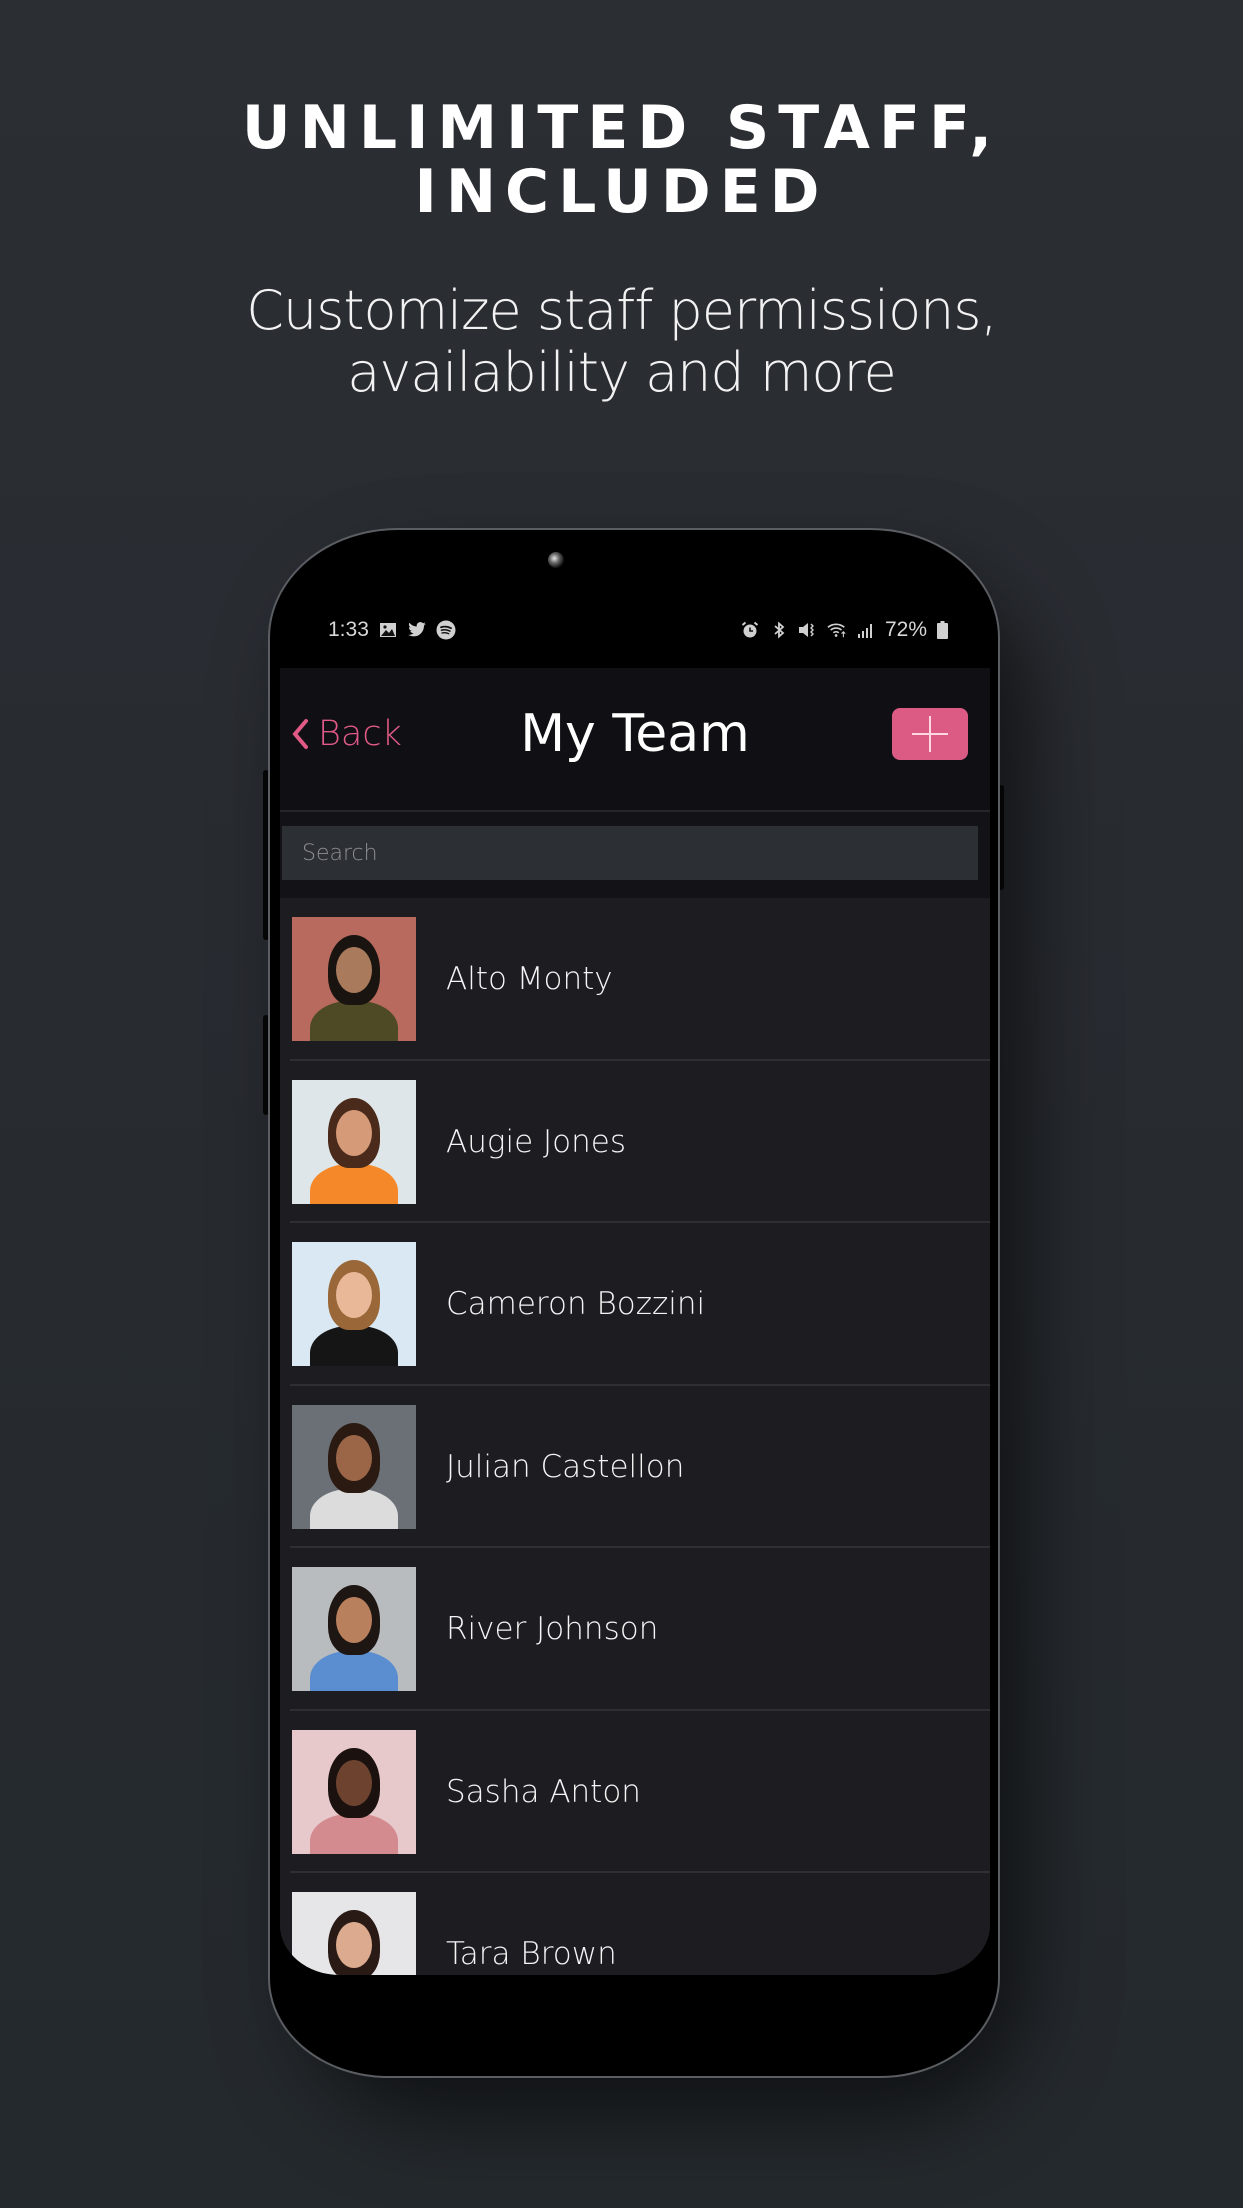 This screenshot has width=1243, height=2208. Describe the element at coordinates (635, 1924) in the screenshot. I see `team-member-row: Tara Brown` at that location.